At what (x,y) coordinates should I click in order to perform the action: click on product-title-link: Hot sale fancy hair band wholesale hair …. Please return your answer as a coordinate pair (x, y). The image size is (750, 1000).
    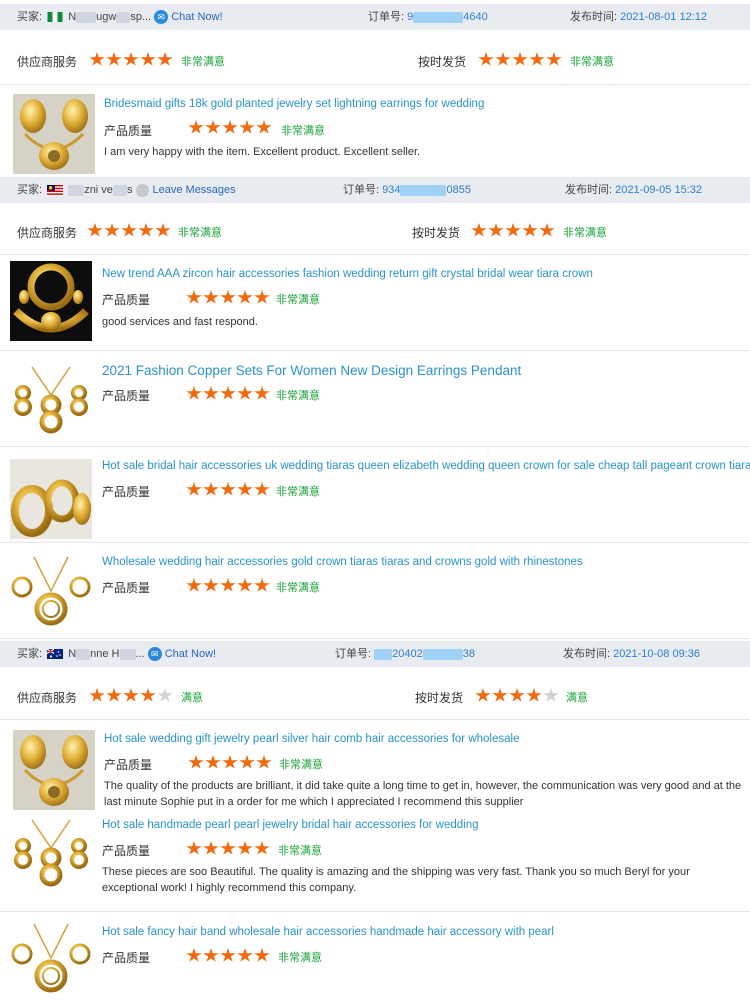
    Looking at the image, I should click on (328, 932).